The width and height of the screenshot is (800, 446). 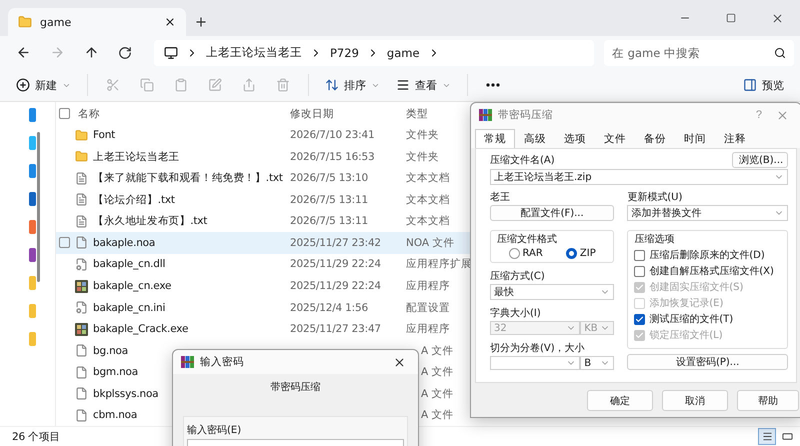 What do you see at coordinates (526, 115) in the screenshot?
I see `dialog-title: 带密码压缩` at bounding box center [526, 115].